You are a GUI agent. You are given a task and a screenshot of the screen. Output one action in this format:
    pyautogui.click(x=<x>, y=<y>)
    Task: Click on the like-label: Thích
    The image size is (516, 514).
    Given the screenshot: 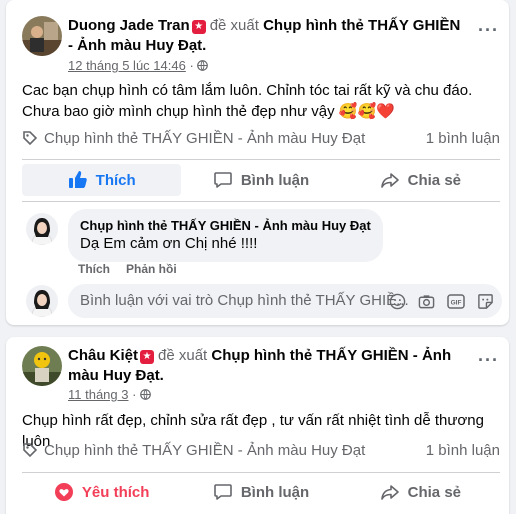 What is the action you would take?
    pyautogui.click(x=115, y=180)
    